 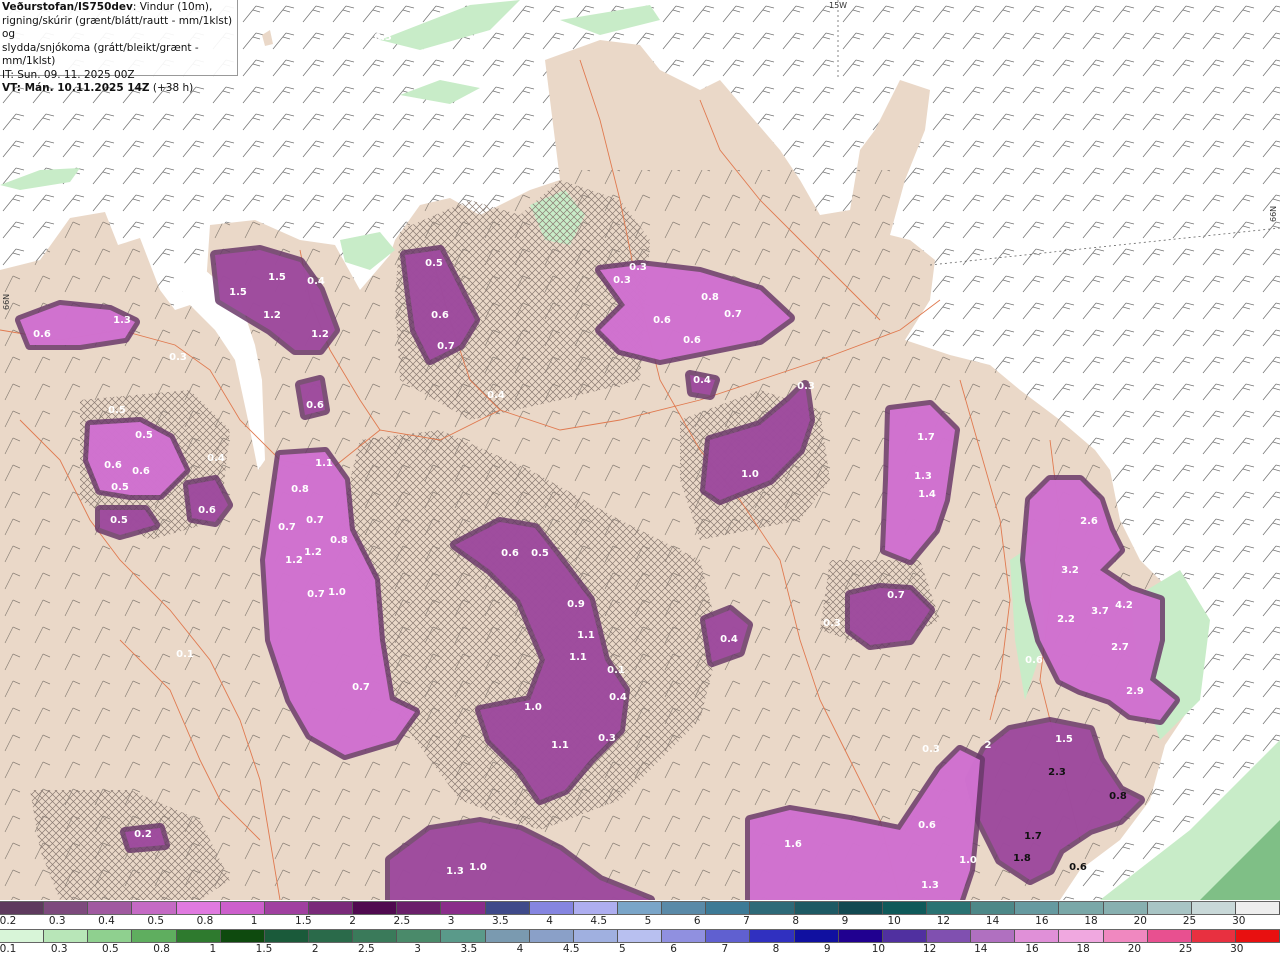 I want to click on title-line-1: Veðurstofan/IS750dev: Vindur (10m),, so click(x=118, y=8).